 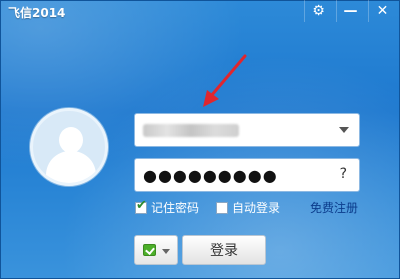 What do you see at coordinates (210, 175) in the screenshot?
I see `password-mask: ●●●●●●●●●` at bounding box center [210, 175].